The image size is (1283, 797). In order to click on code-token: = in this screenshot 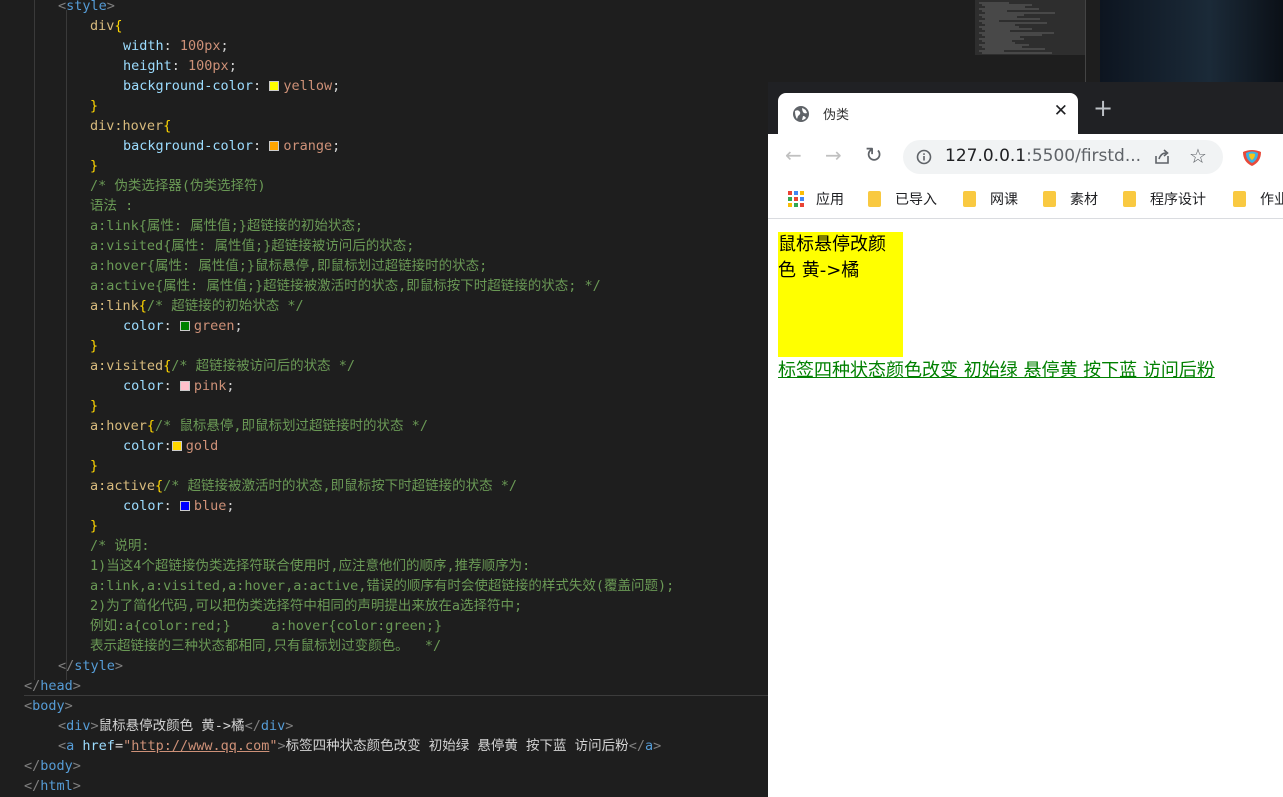, I will do `click(119, 746)`.